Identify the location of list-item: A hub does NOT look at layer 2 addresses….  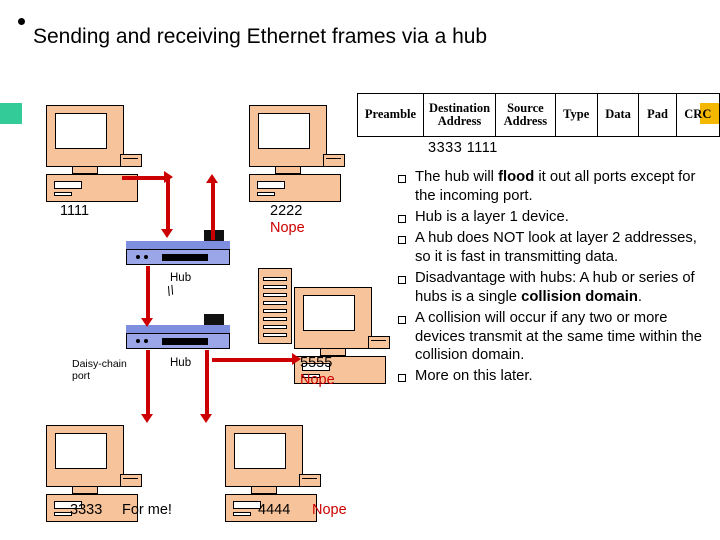
(553, 248).